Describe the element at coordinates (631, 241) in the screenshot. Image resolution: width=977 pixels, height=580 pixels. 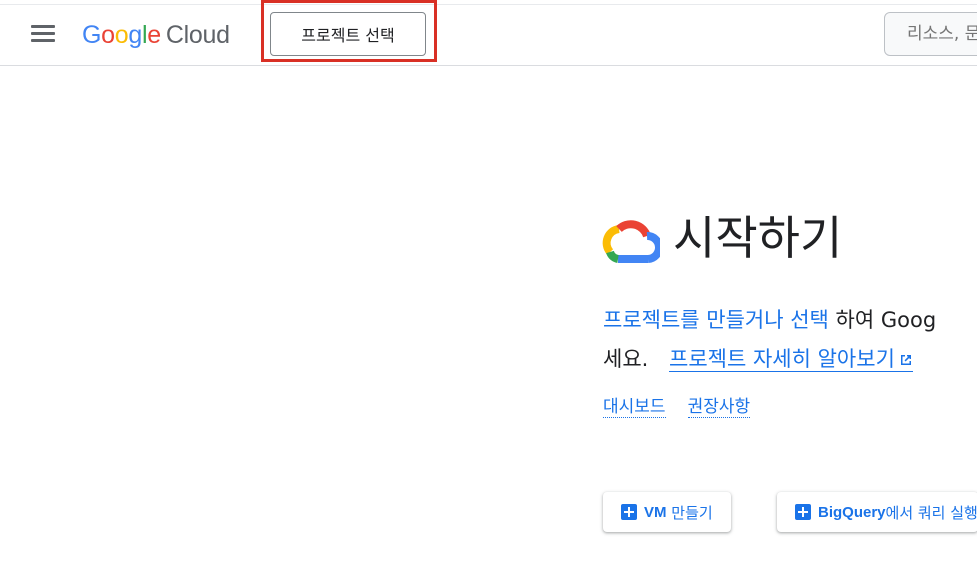
I see `google-cloud-icon` at that location.